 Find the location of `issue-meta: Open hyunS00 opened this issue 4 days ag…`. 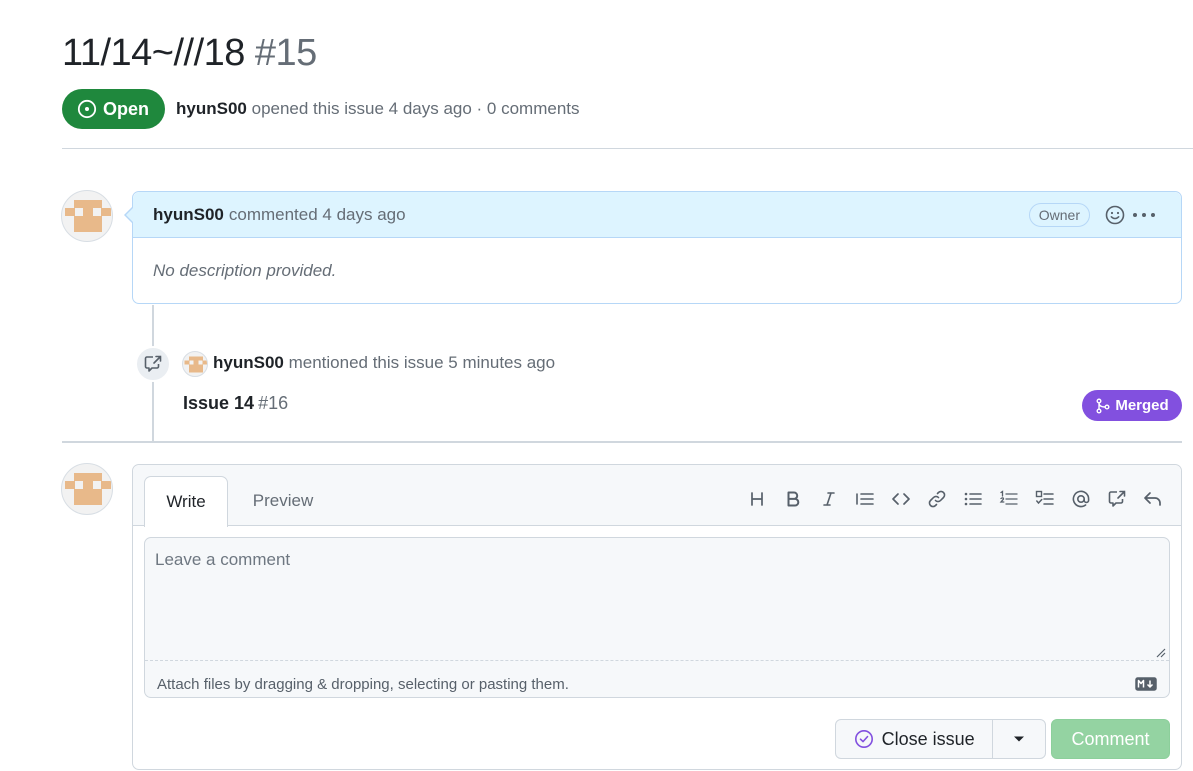

issue-meta: Open hyunS00 opened this issue 4 days ag… is located at coordinates (321, 109).